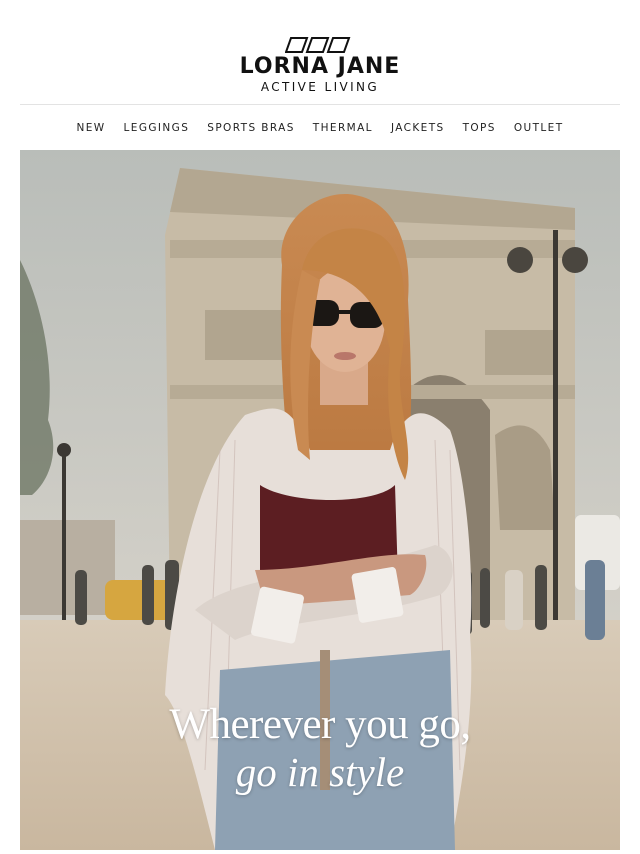  Describe the element at coordinates (539, 128) in the screenshot. I see `nav-item-outlet: OUTLET` at that location.